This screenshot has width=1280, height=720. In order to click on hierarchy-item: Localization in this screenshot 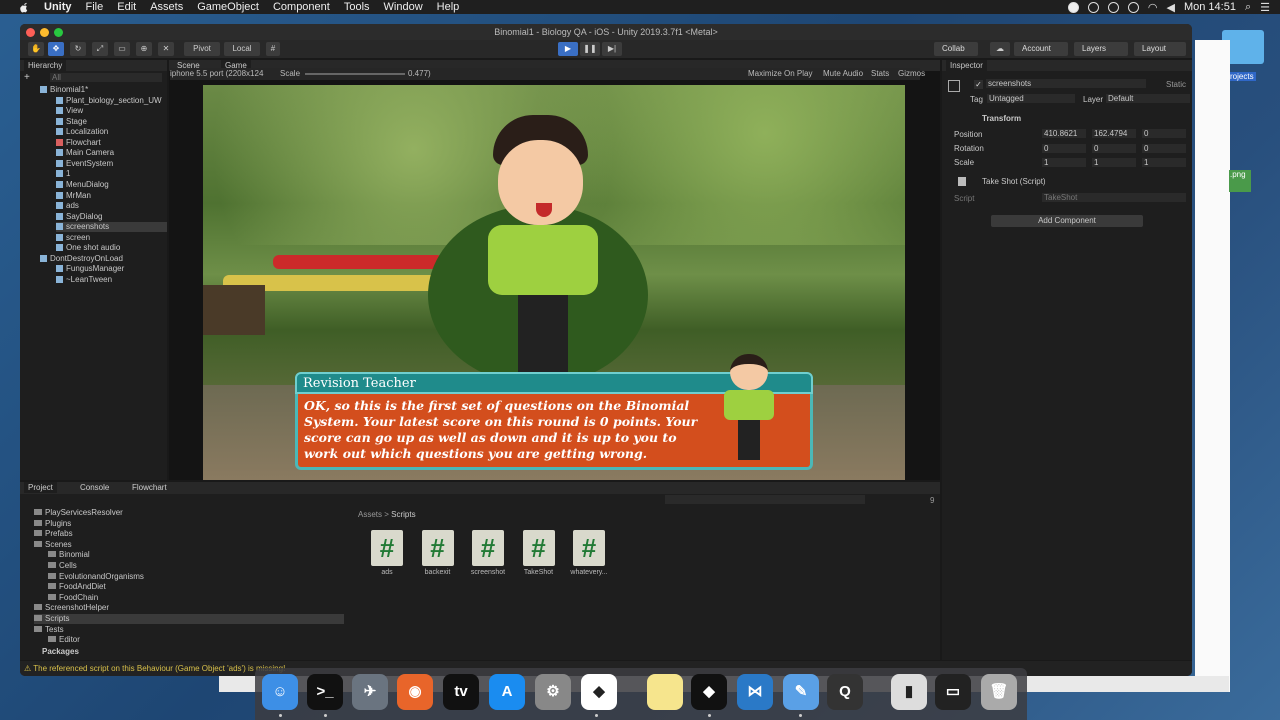, I will do `click(82, 132)`.